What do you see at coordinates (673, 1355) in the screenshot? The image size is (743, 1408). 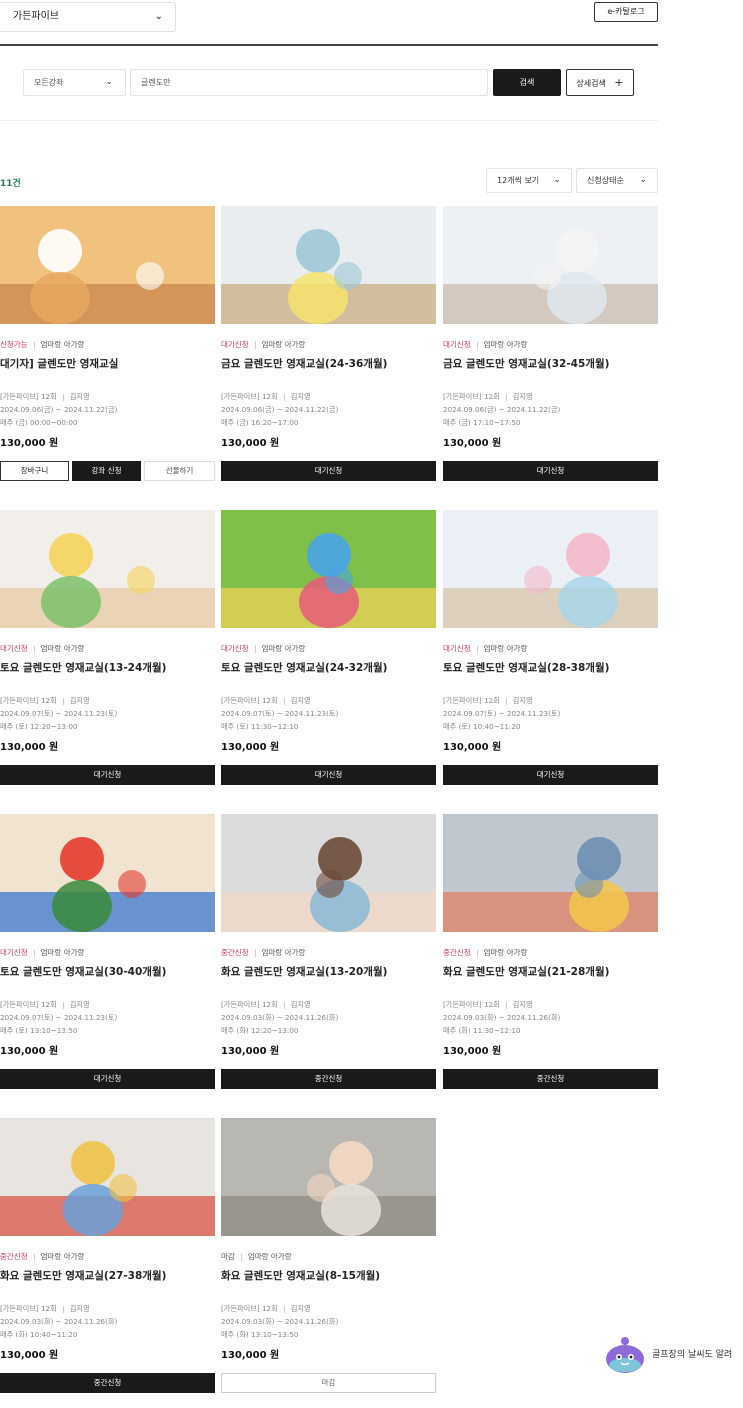 I see `chatbot-widget: 골프장의 날씨도 알려` at bounding box center [673, 1355].